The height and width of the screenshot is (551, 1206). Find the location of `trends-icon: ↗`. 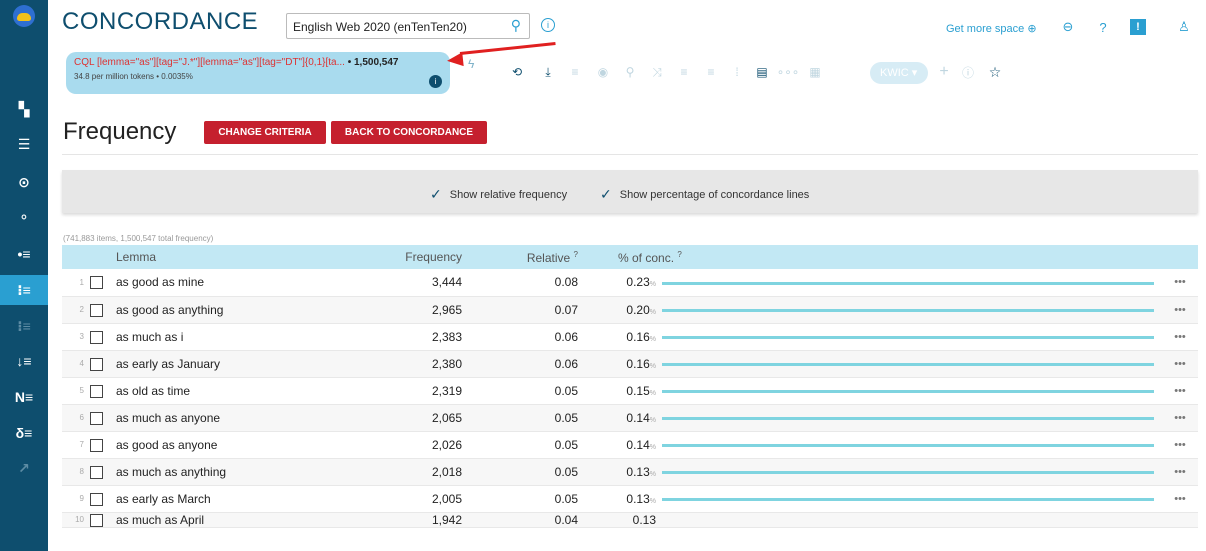

trends-icon: ↗ is located at coordinates (24, 468).